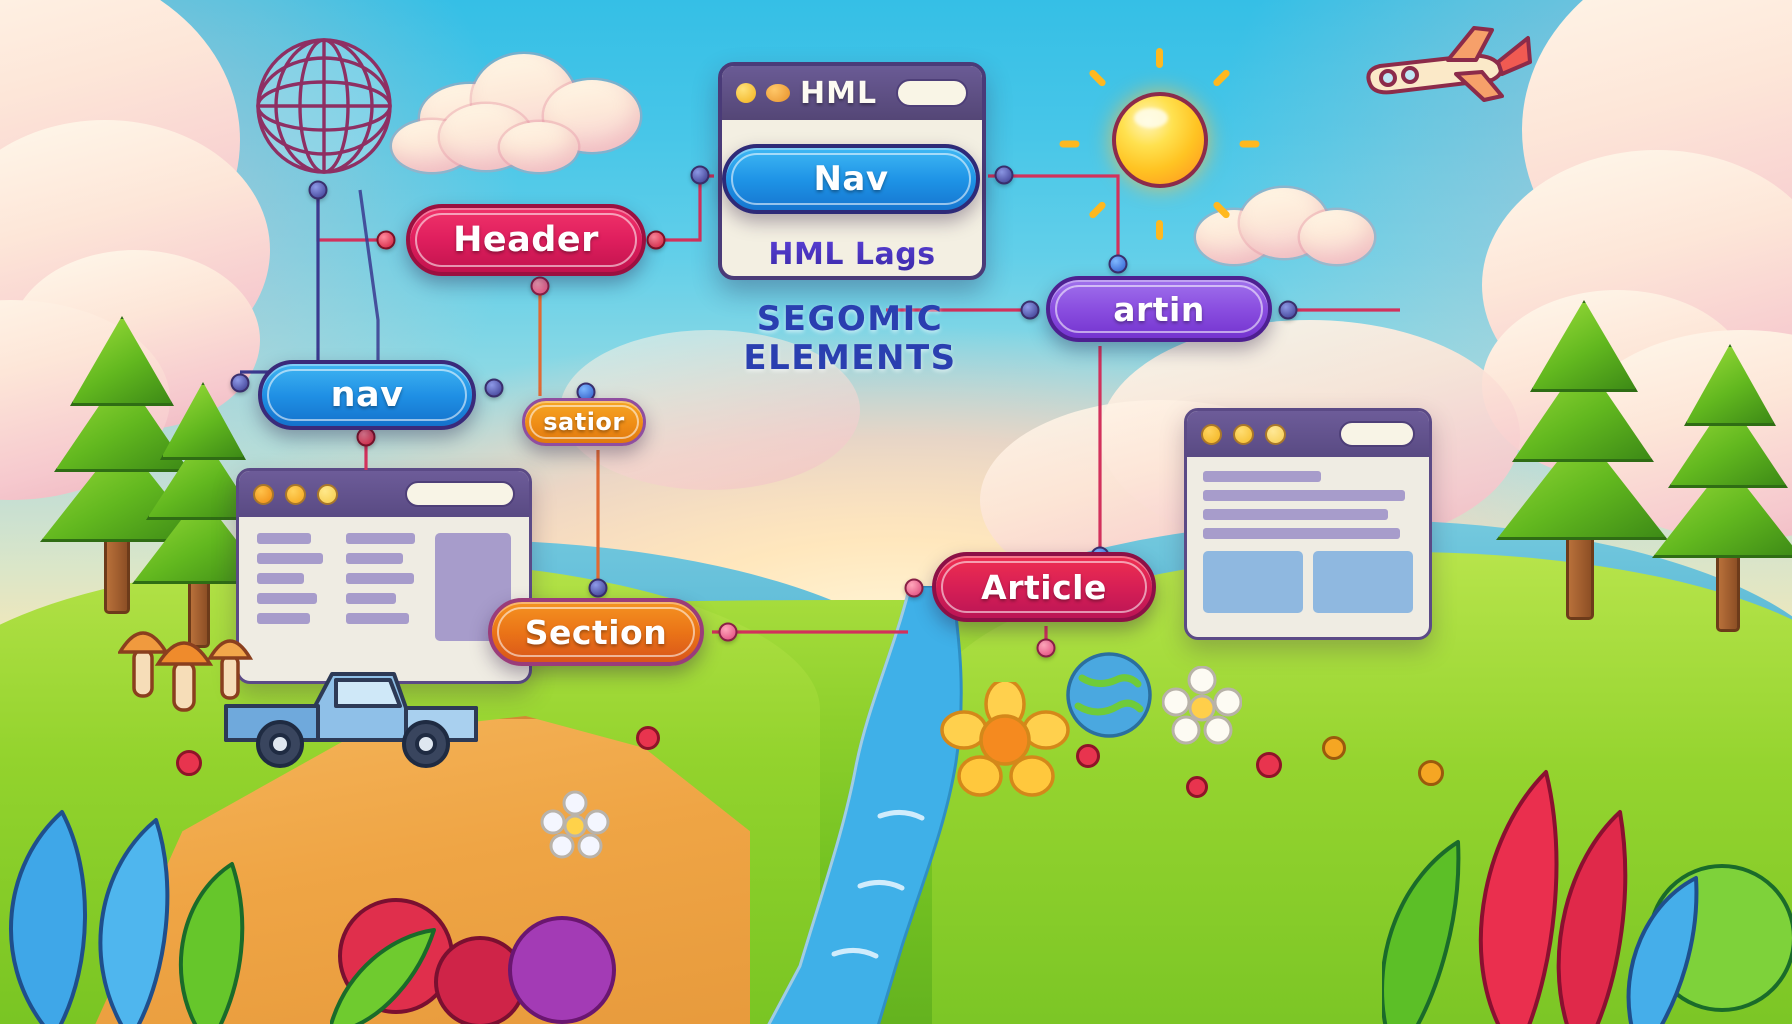 This screenshot has height=1024, width=1792. I want to click on node-artin: artin, so click(1159, 309).